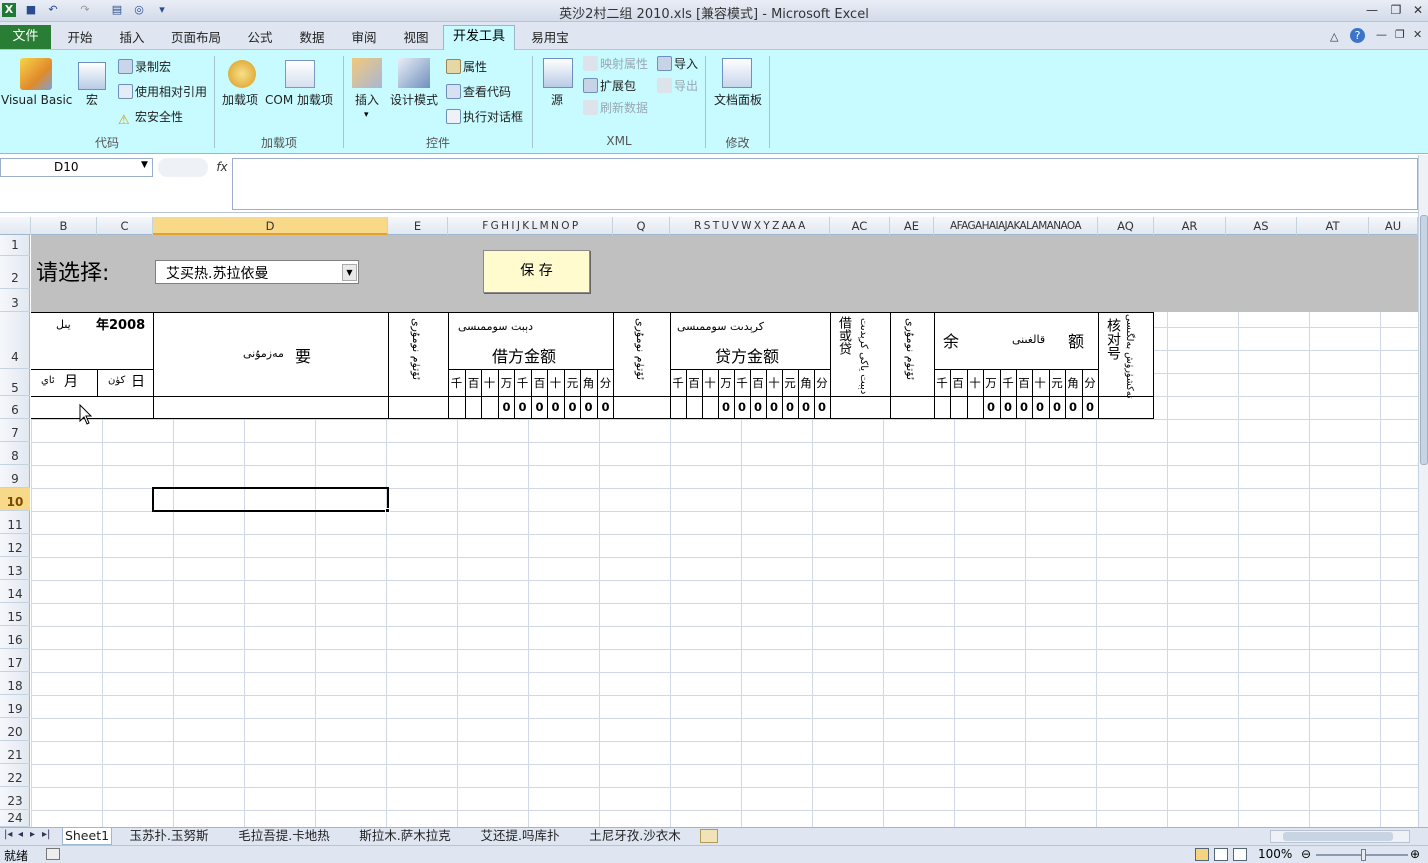  What do you see at coordinates (387, 510) in the screenshot?
I see `fill-handle` at bounding box center [387, 510].